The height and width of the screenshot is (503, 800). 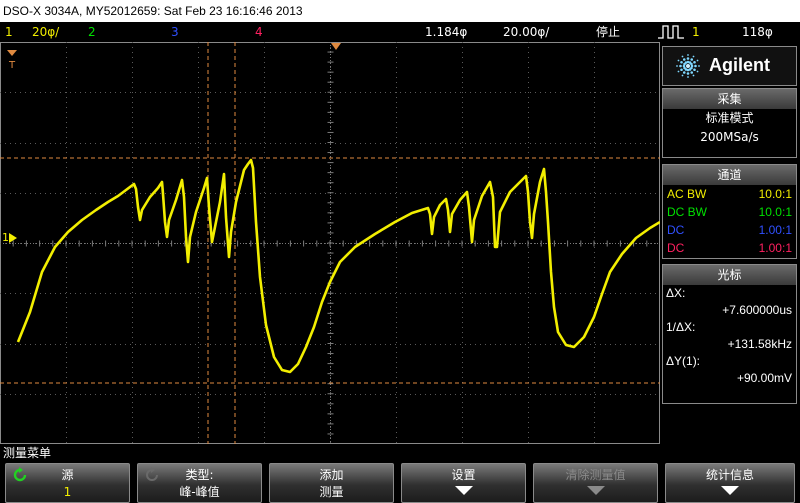 What do you see at coordinates (45, 32) in the screenshot?
I see `ch1-scale: 20φ/` at bounding box center [45, 32].